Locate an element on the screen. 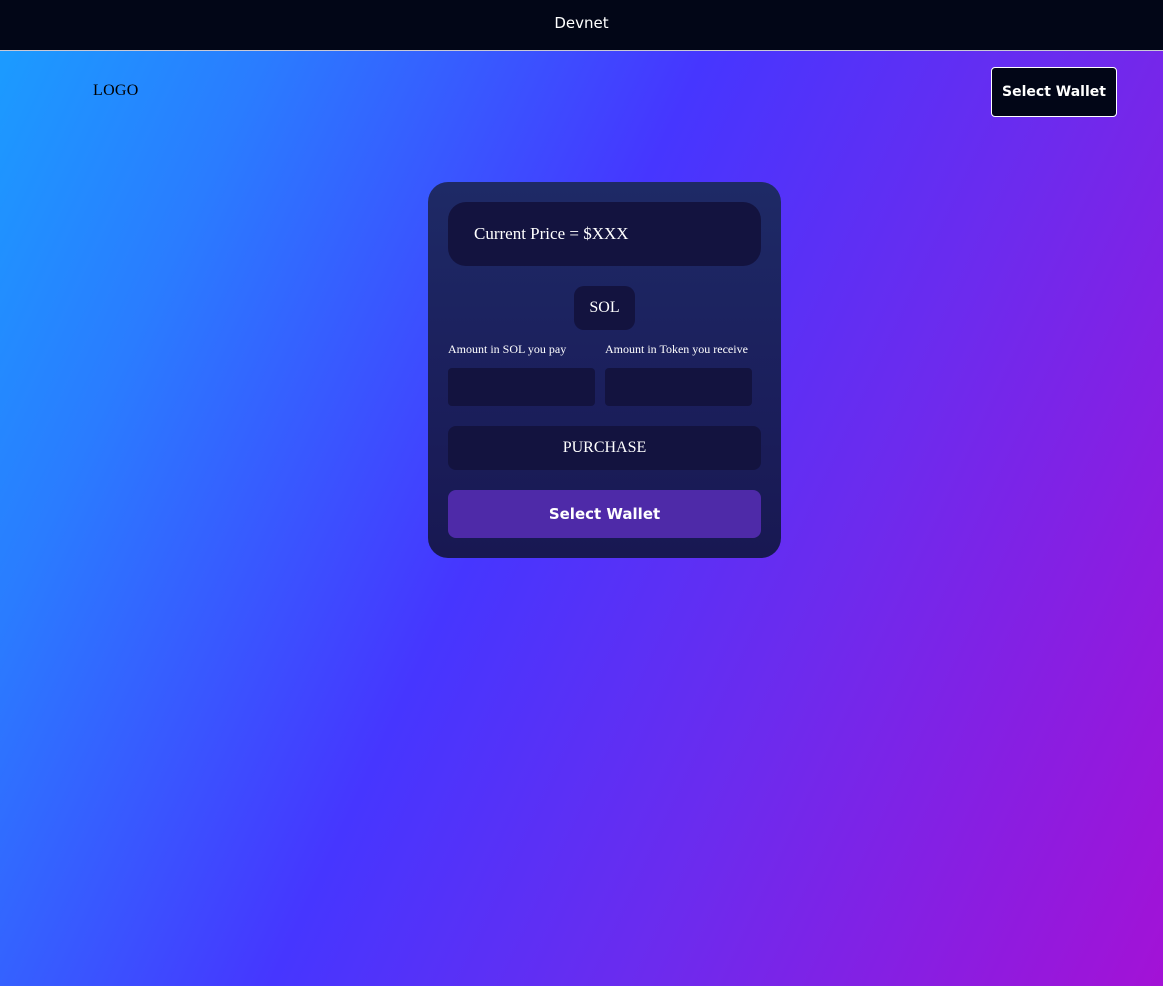 Image resolution: width=1163 pixels, height=986 pixels. network-label: Devnet is located at coordinates (581, 23).